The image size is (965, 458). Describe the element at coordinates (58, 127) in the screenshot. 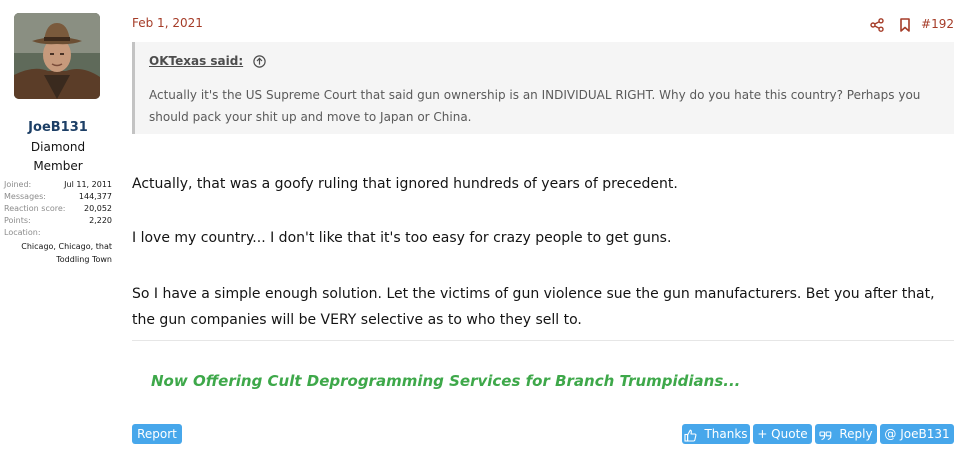

I see `username-link: JoeB131` at that location.